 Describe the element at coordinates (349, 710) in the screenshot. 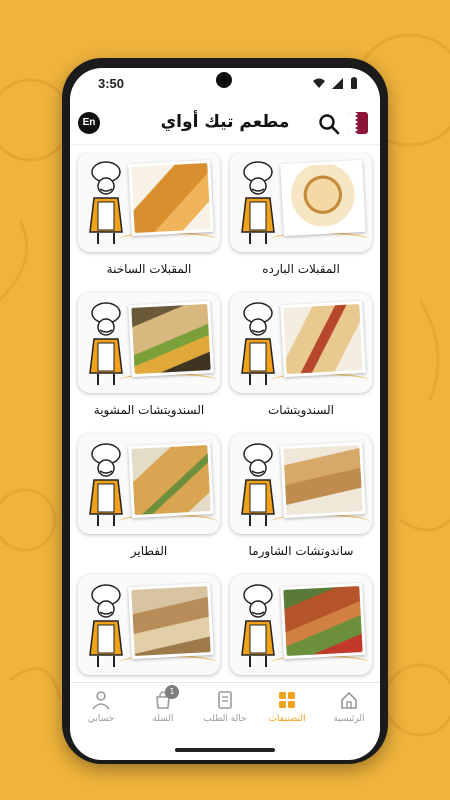

I see `tab-home: الرئيسية` at that location.